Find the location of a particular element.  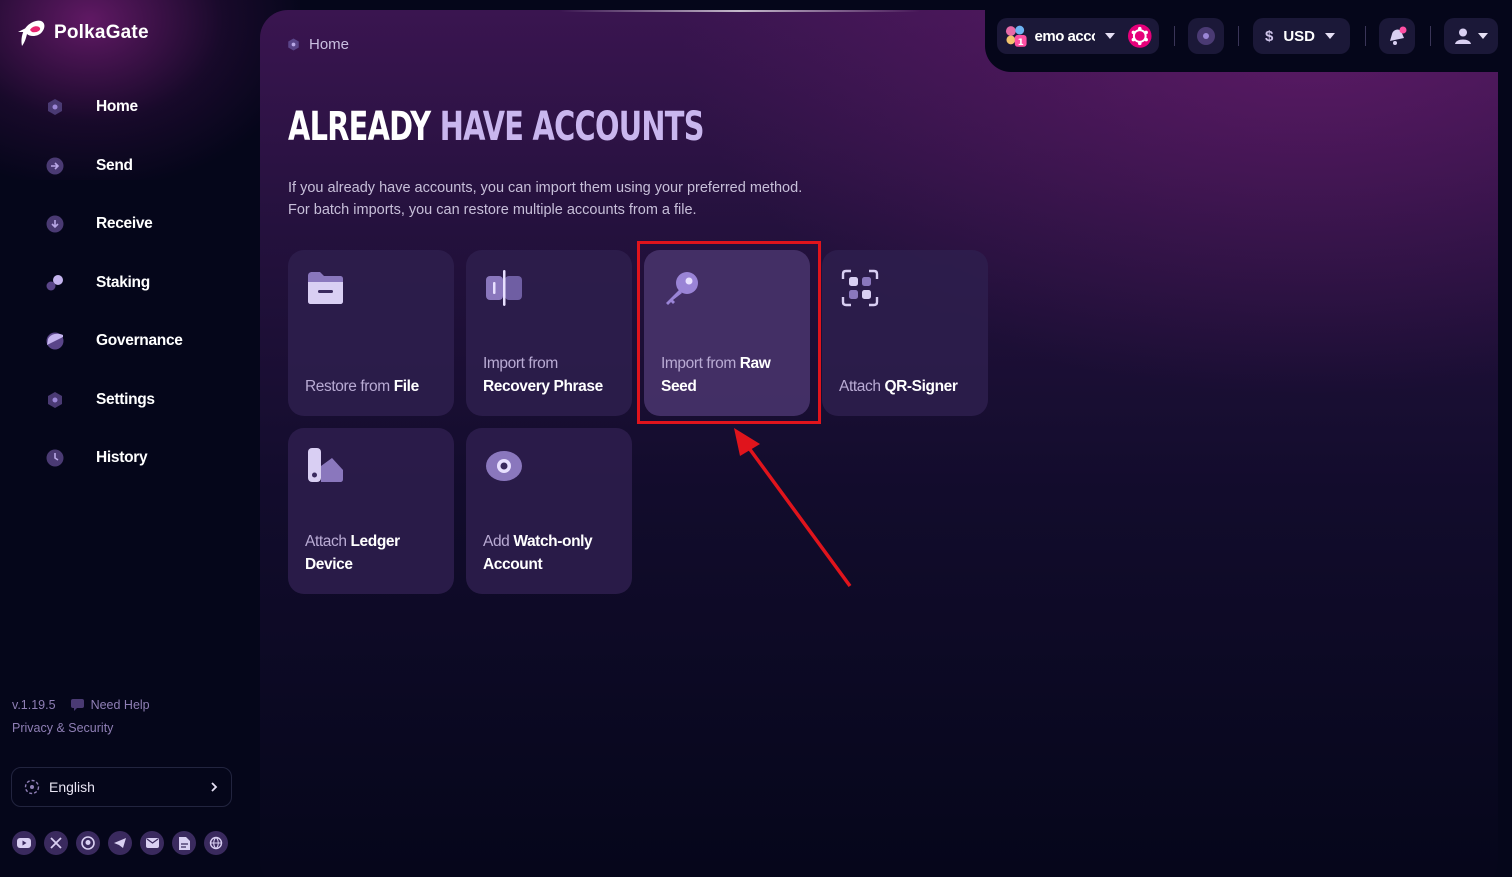

chat-icon is located at coordinates (77, 705).